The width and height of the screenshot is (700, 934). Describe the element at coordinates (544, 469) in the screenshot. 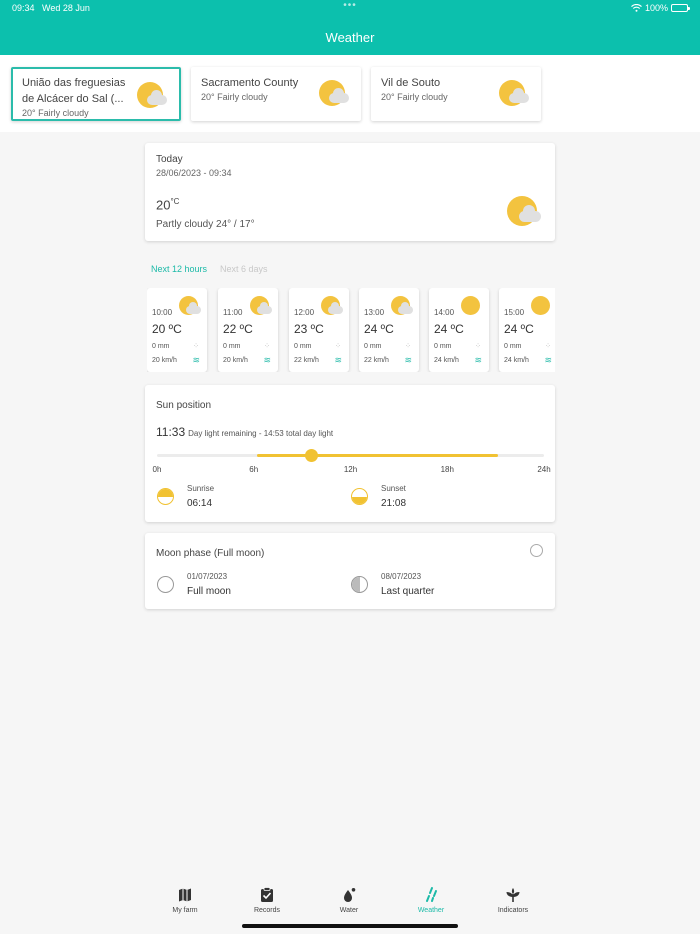

I see `tick-label: 24h` at that location.